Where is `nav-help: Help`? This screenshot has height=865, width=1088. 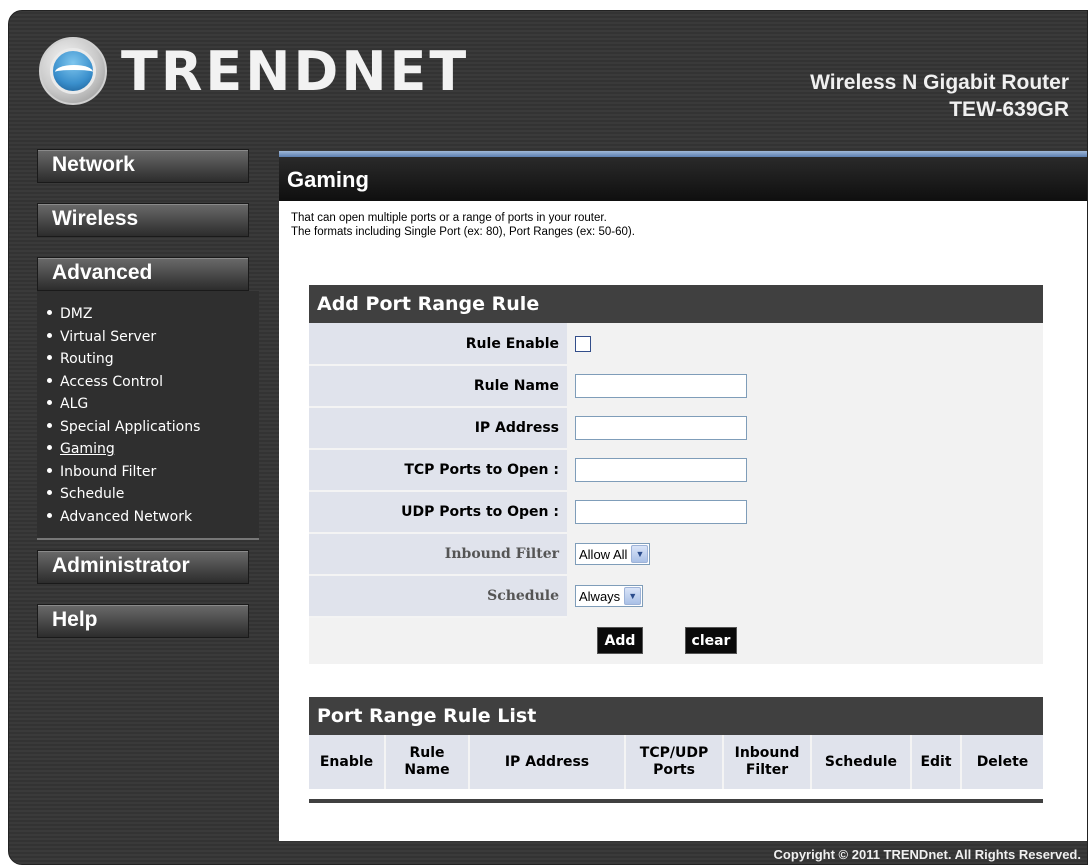 nav-help: Help is located at coordinates (143, 621).